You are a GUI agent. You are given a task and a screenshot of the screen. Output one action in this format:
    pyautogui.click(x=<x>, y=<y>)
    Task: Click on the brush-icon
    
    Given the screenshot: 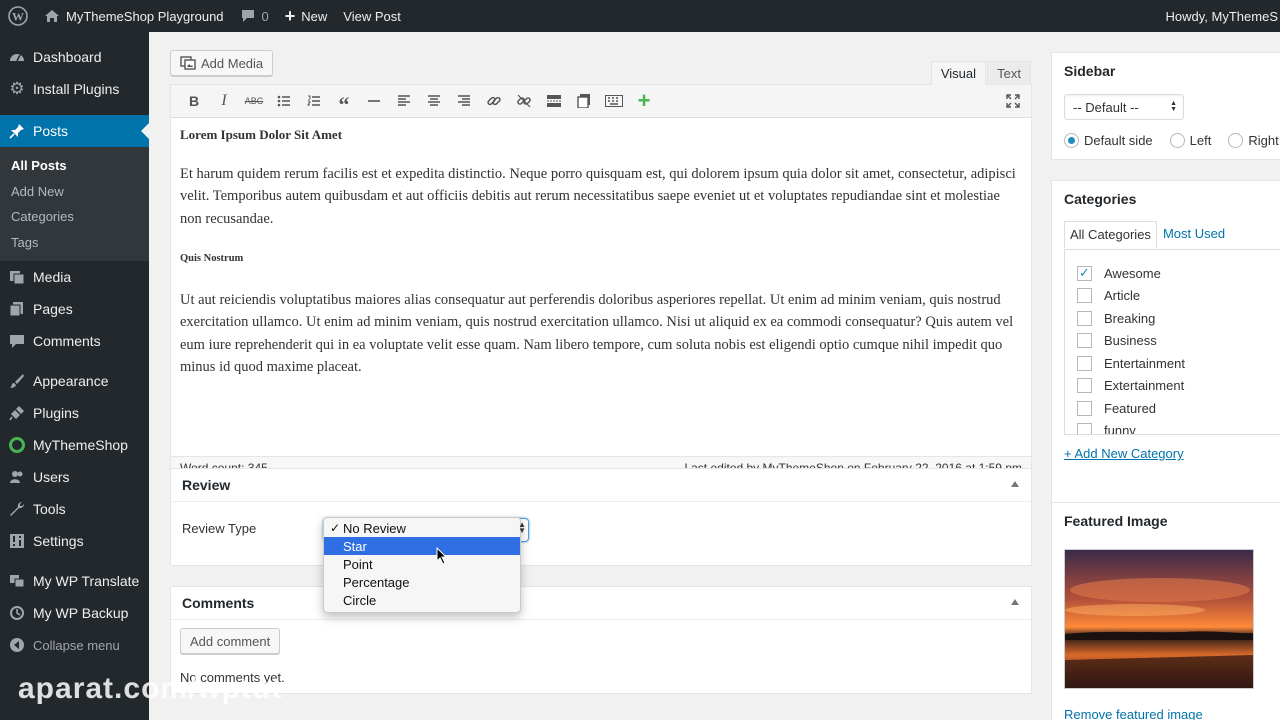 What is the action you would take?
    pyautogui.click(x=17, y=381)
    